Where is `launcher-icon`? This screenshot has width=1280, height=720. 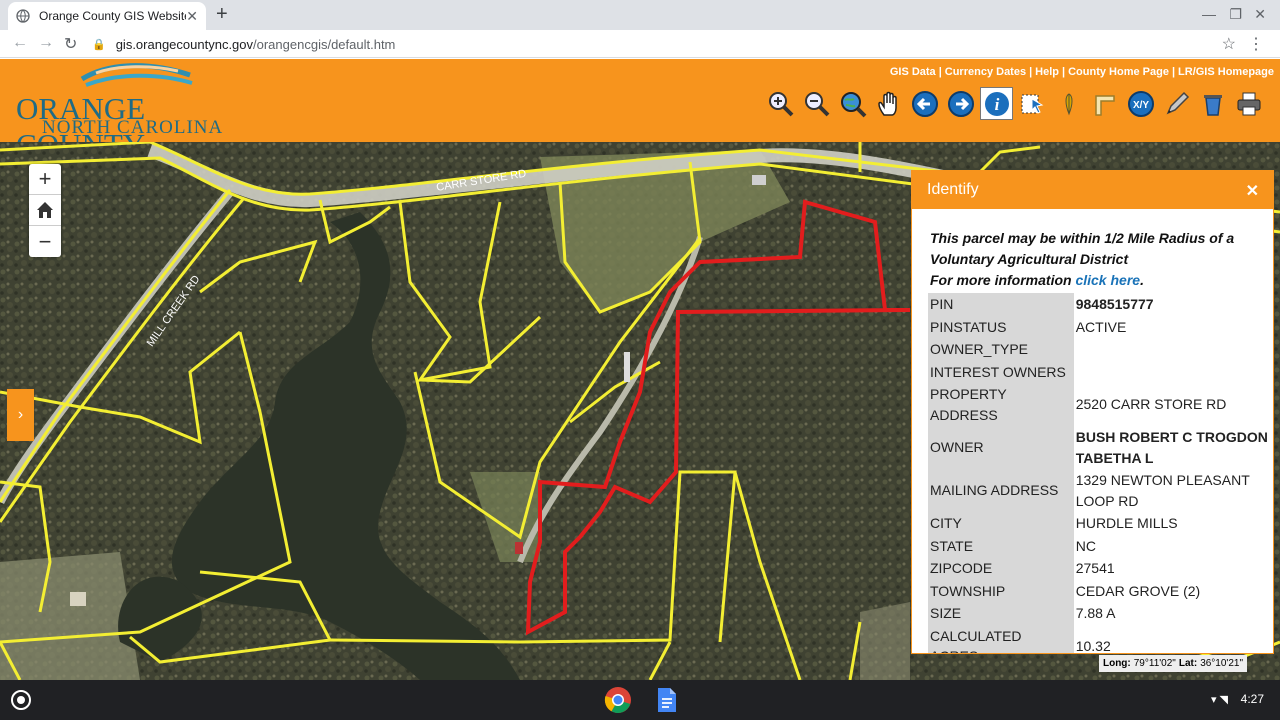
launcher-icon is located at coordinates (21, 700).